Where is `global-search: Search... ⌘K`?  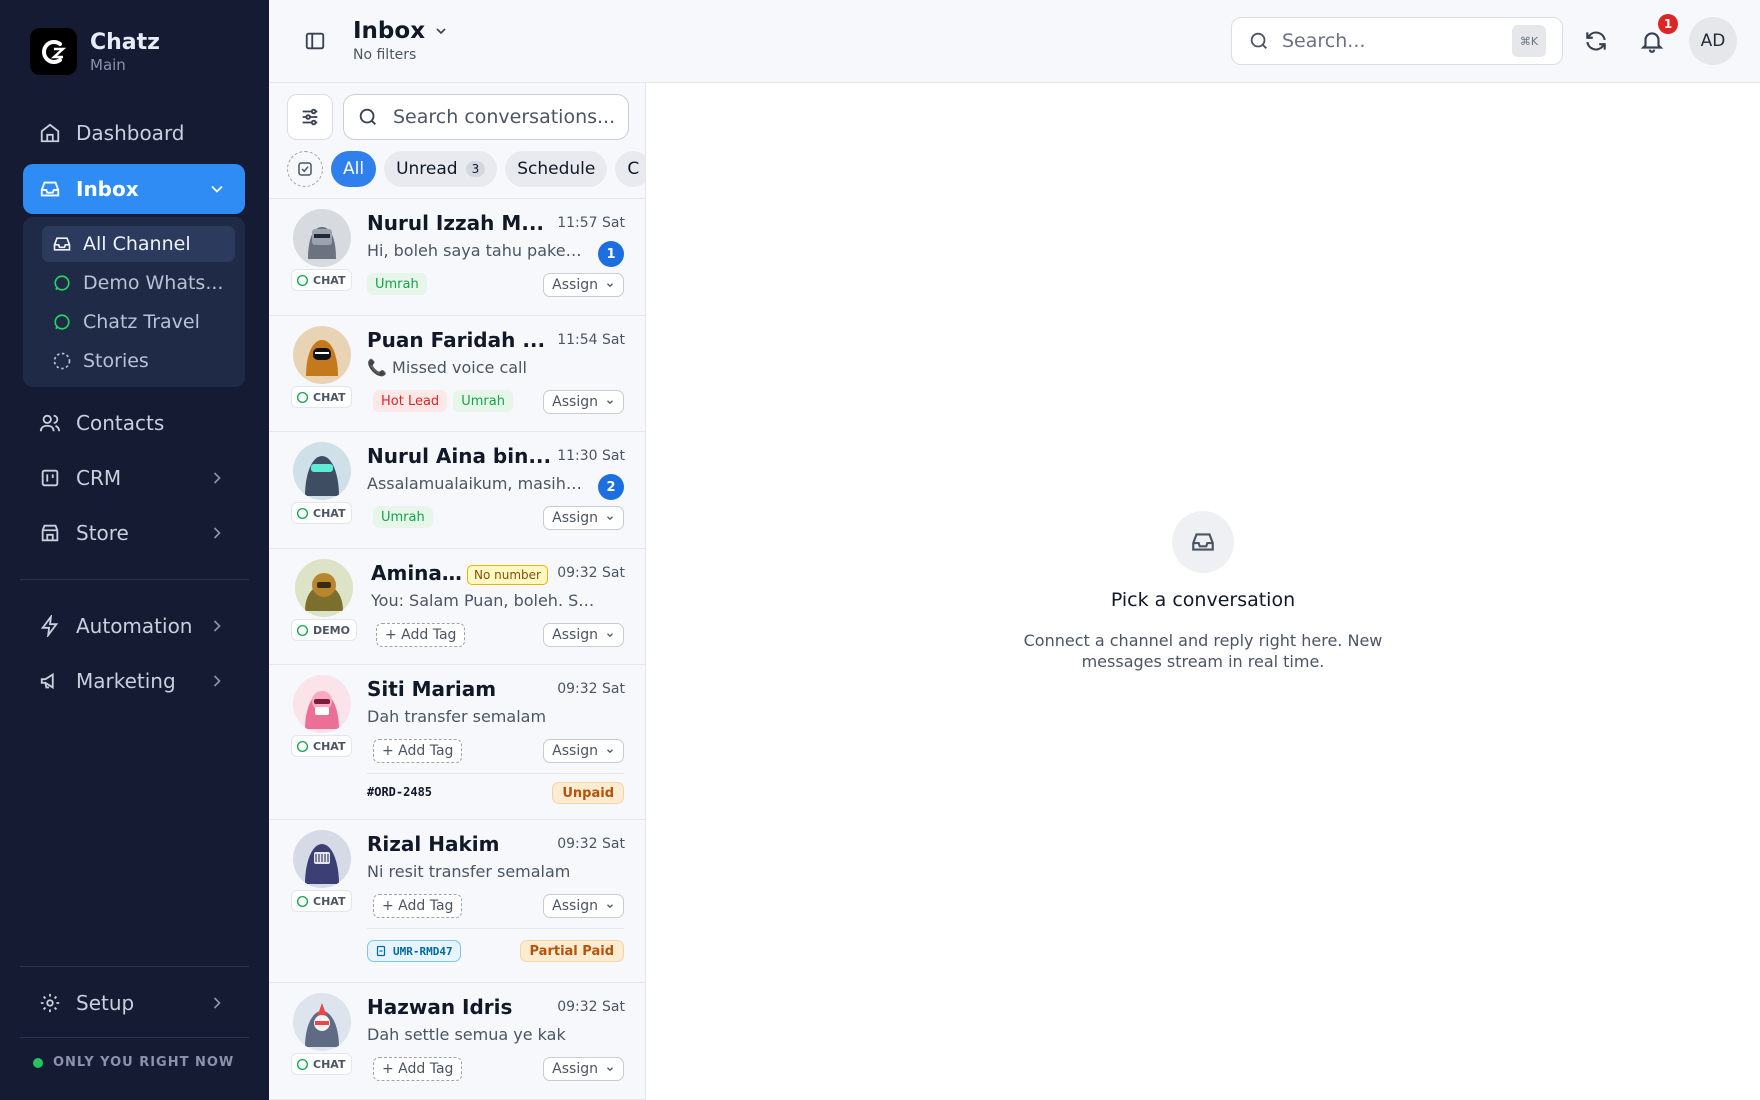 global-search: Search... ⌘K is located at coordinates (1397, 41).